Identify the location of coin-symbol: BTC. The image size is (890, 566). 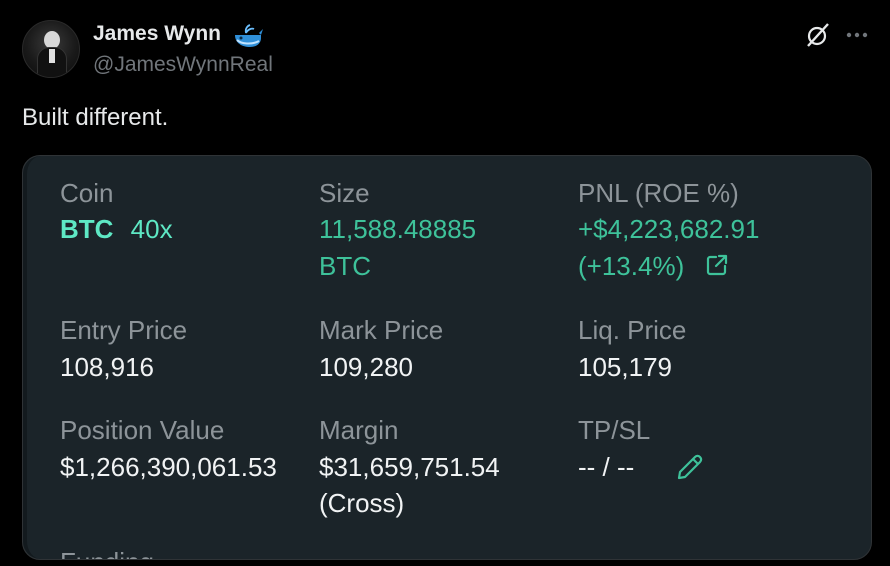
(87, 229).